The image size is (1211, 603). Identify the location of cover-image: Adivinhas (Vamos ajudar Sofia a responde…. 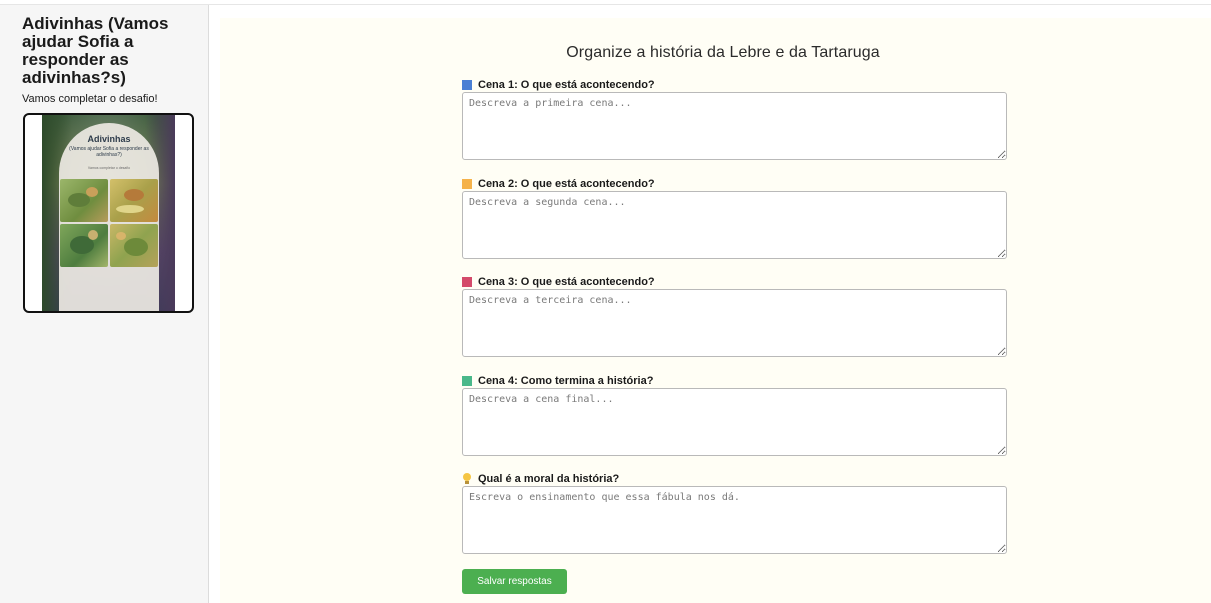
(108, 213).